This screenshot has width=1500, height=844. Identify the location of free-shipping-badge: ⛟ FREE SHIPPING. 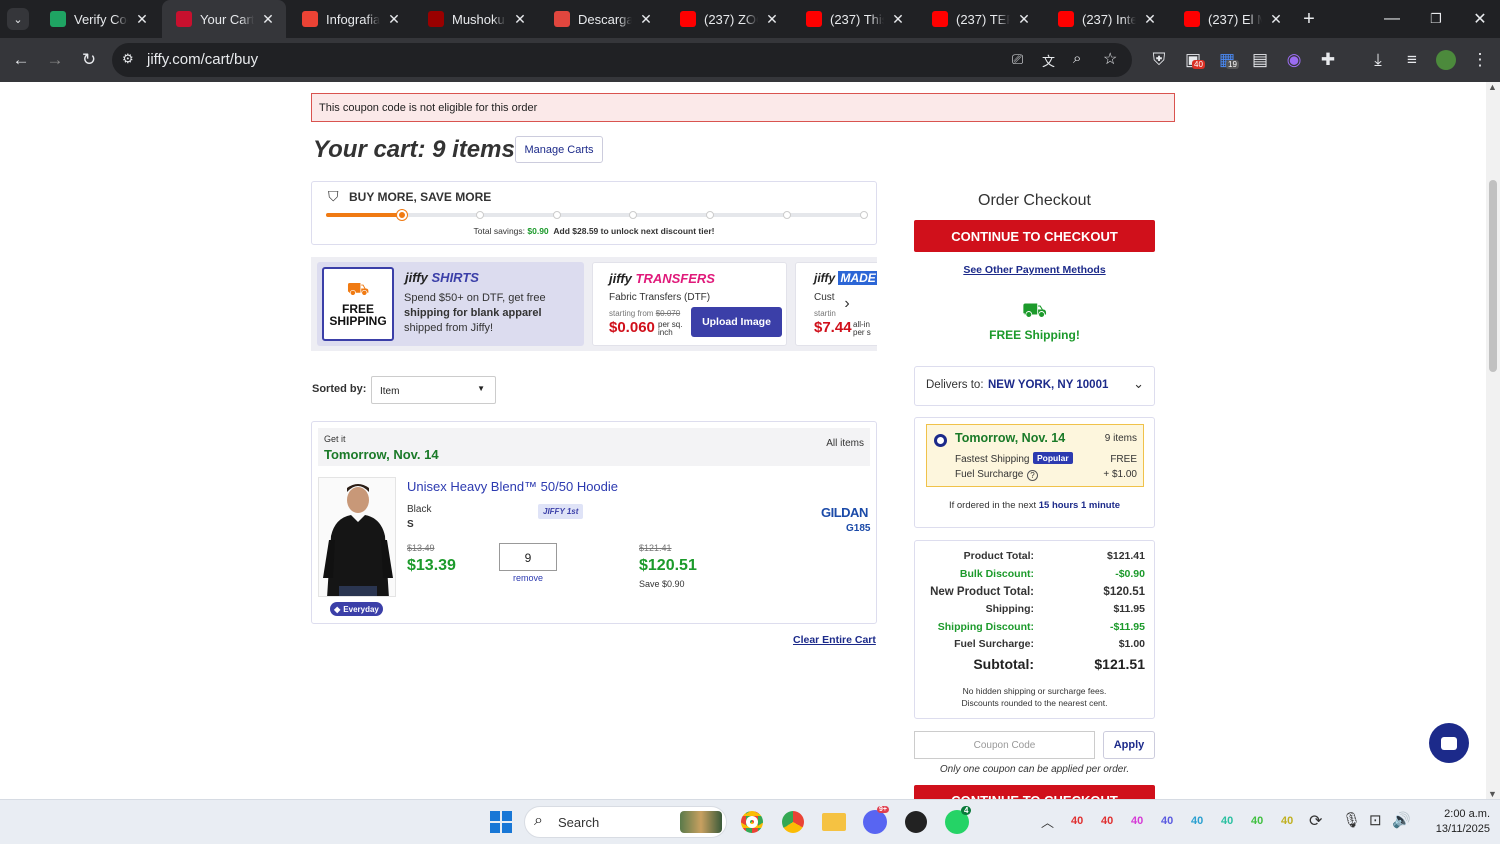
(358, 304).